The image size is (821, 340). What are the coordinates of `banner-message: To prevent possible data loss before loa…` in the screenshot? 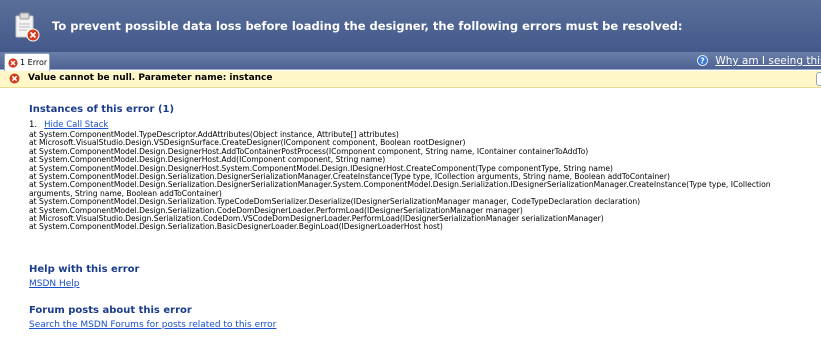 It's located at (367, 26).